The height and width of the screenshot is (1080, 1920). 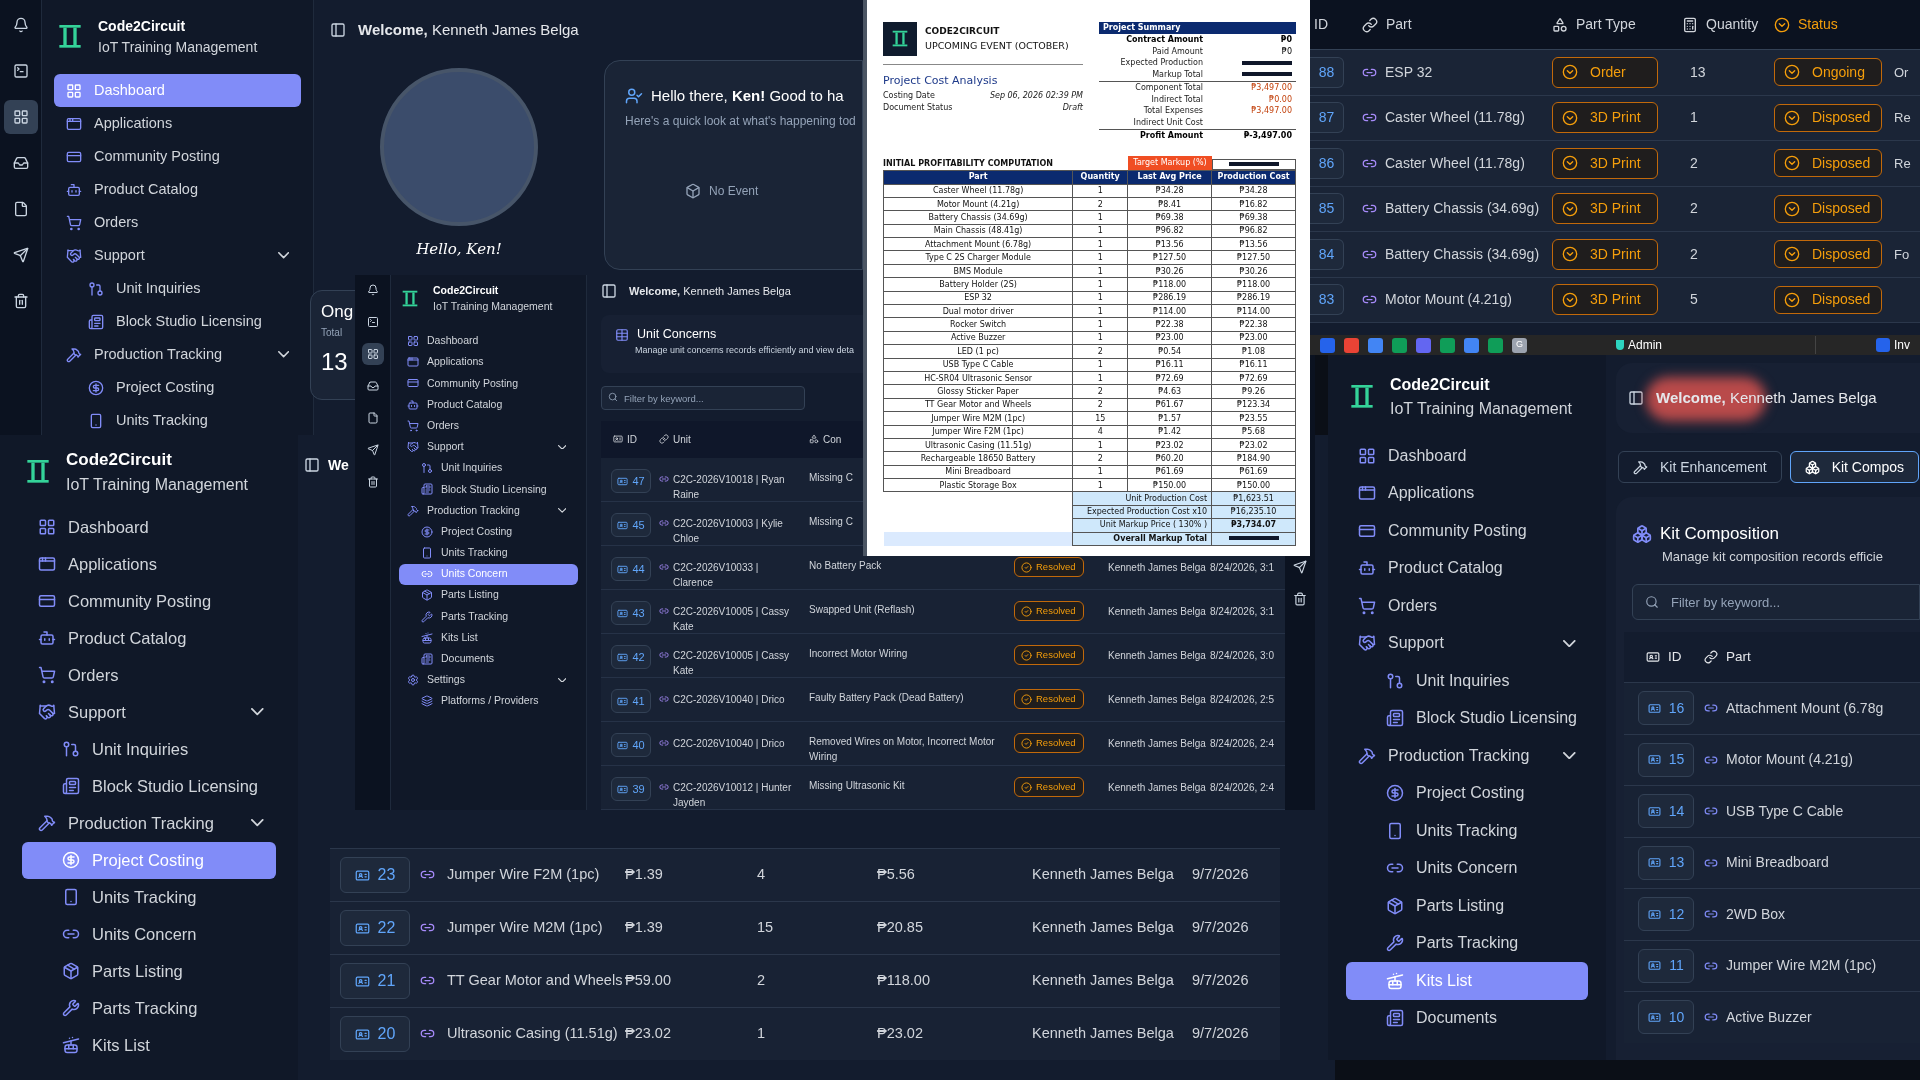 I want to click on tab: Kit Compos, so click(x=1854, y=467).